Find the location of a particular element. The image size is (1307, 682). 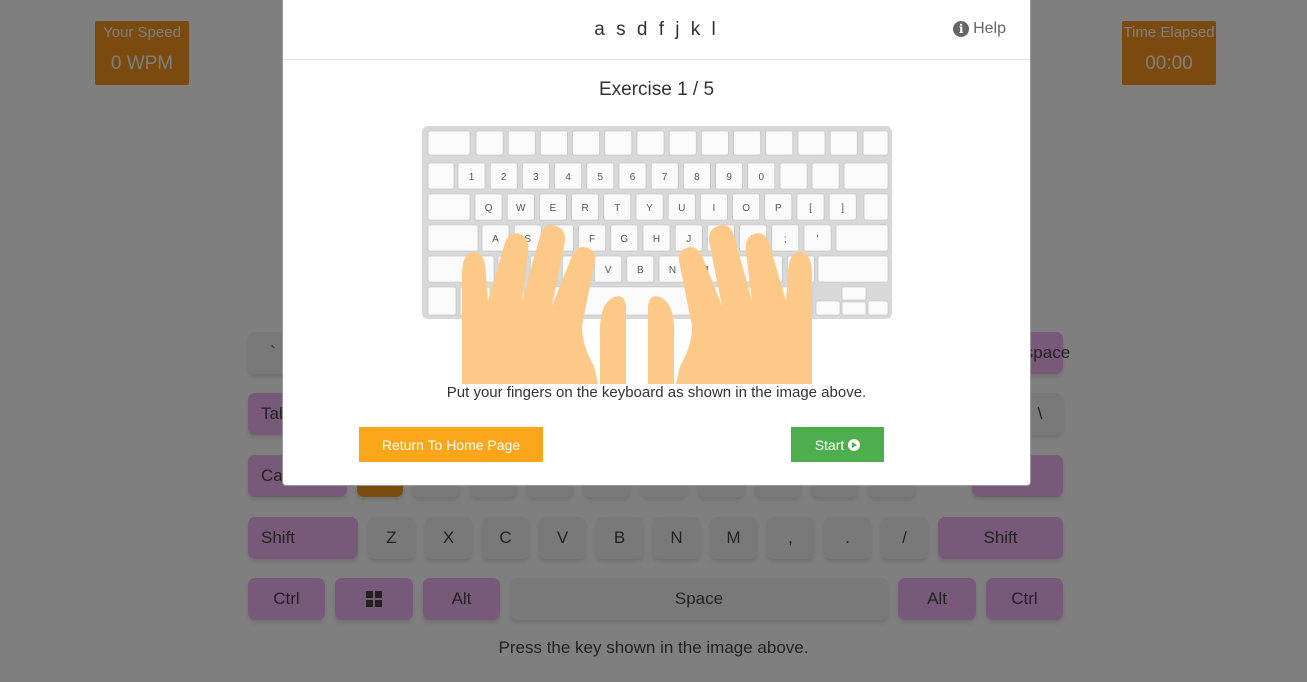

illus-key-eject is located at coordinates (875, 143).